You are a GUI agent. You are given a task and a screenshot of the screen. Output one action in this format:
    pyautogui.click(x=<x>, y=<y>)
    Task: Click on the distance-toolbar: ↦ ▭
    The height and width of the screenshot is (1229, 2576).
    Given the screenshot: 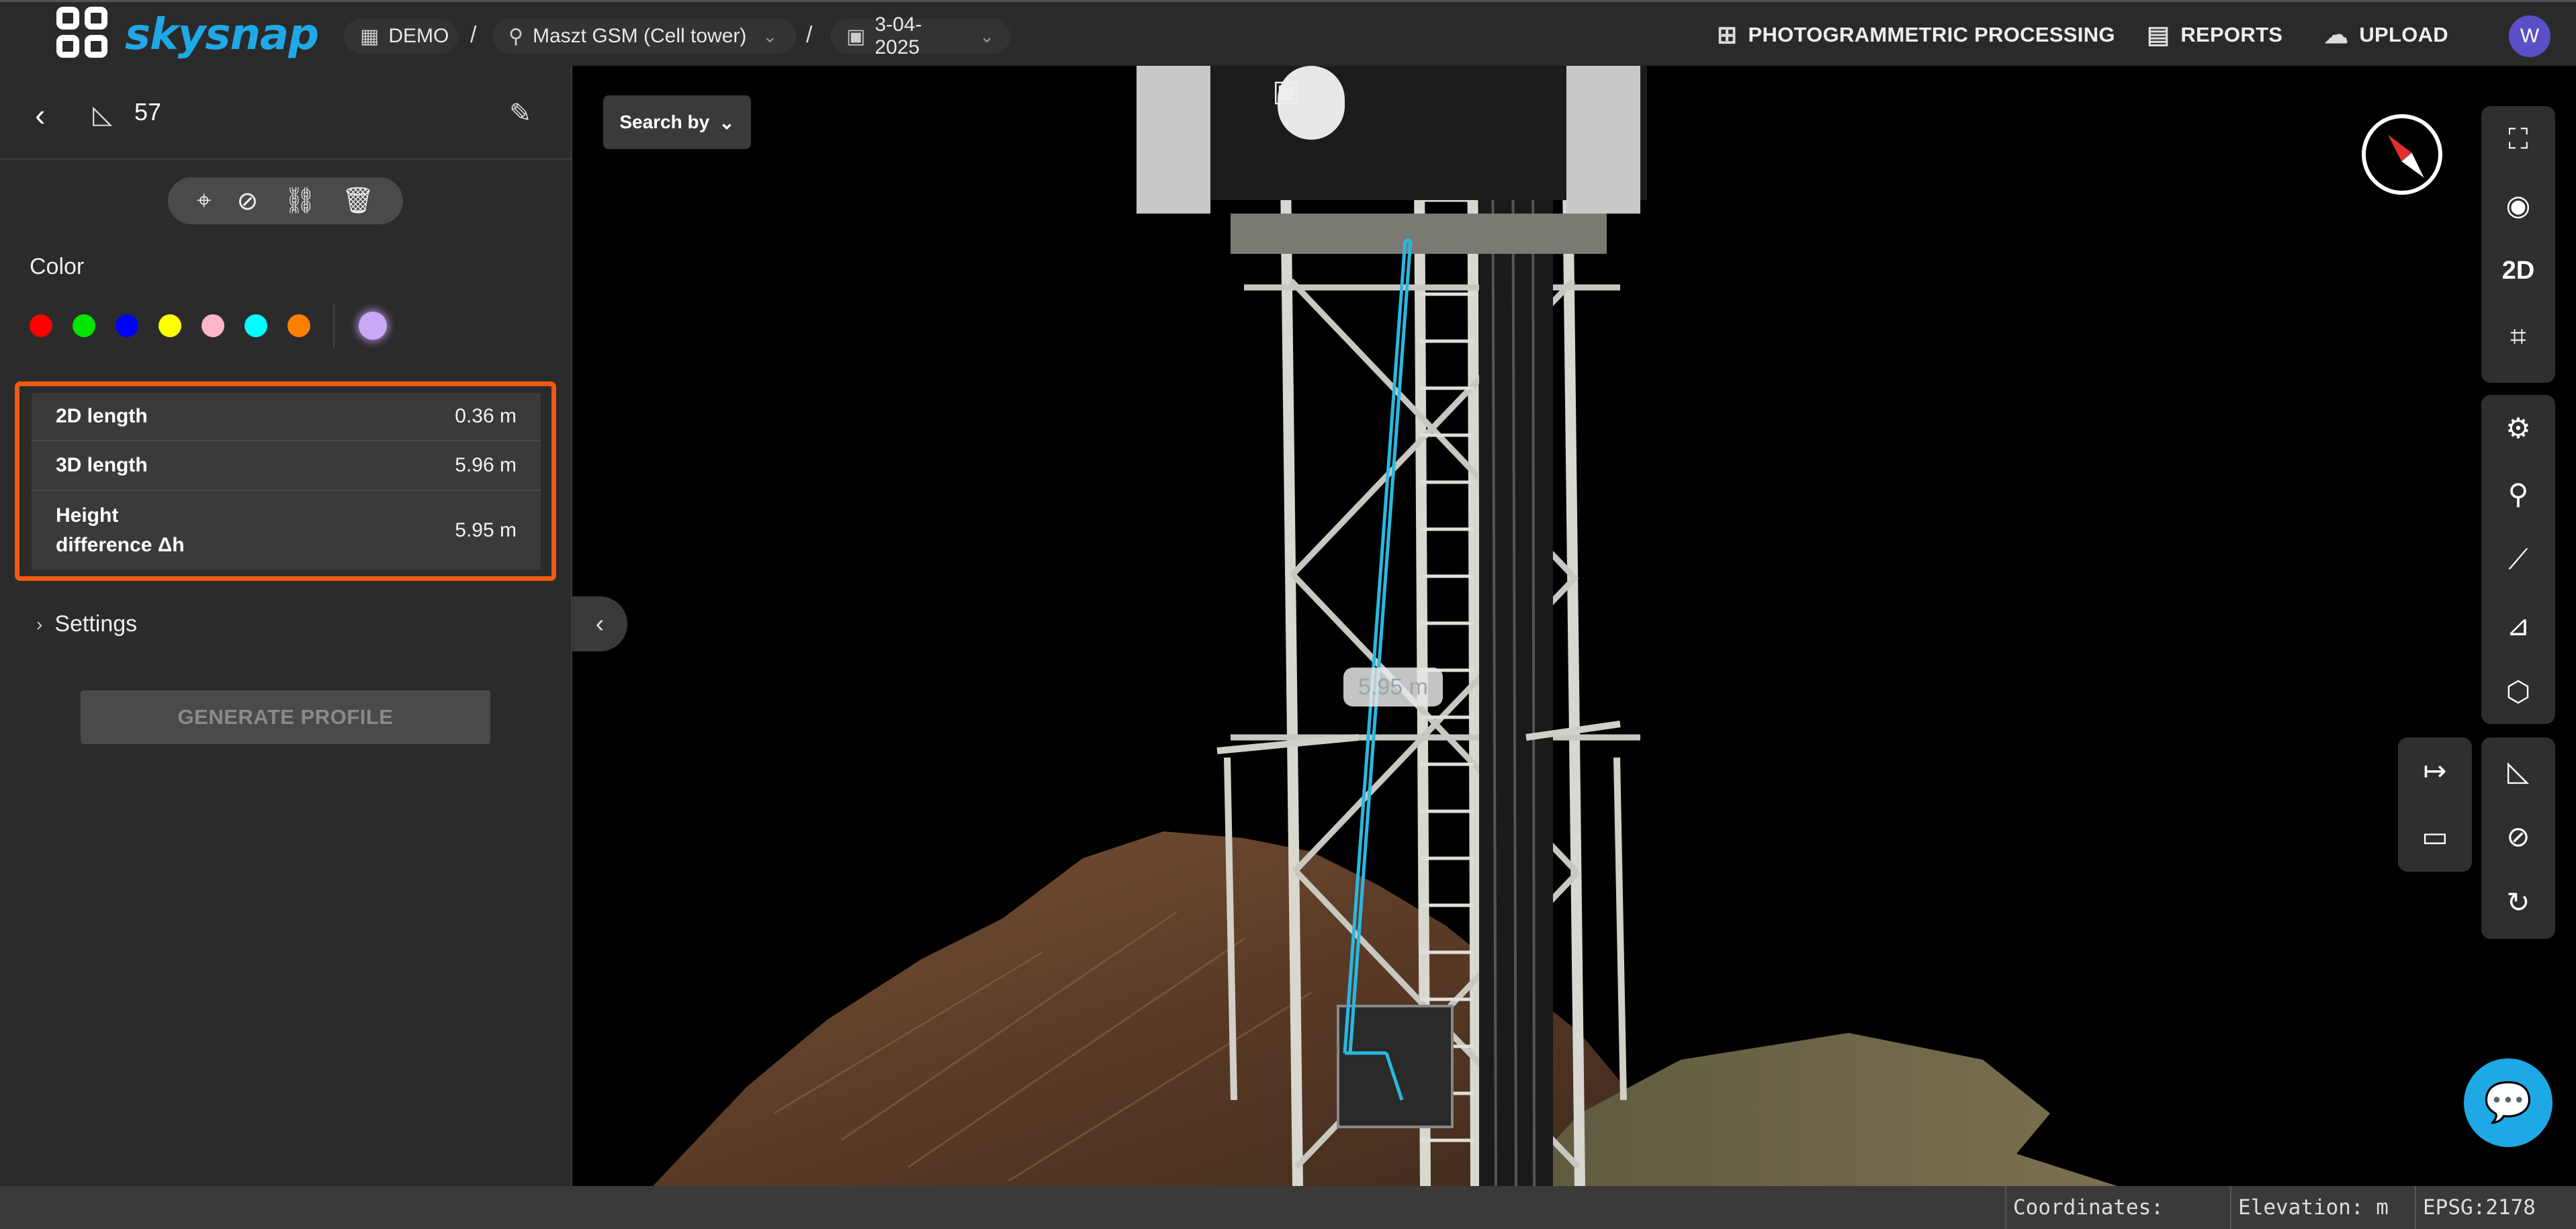 What is the action you would take?
    pyautogui.click(x=2435, y=804)
    